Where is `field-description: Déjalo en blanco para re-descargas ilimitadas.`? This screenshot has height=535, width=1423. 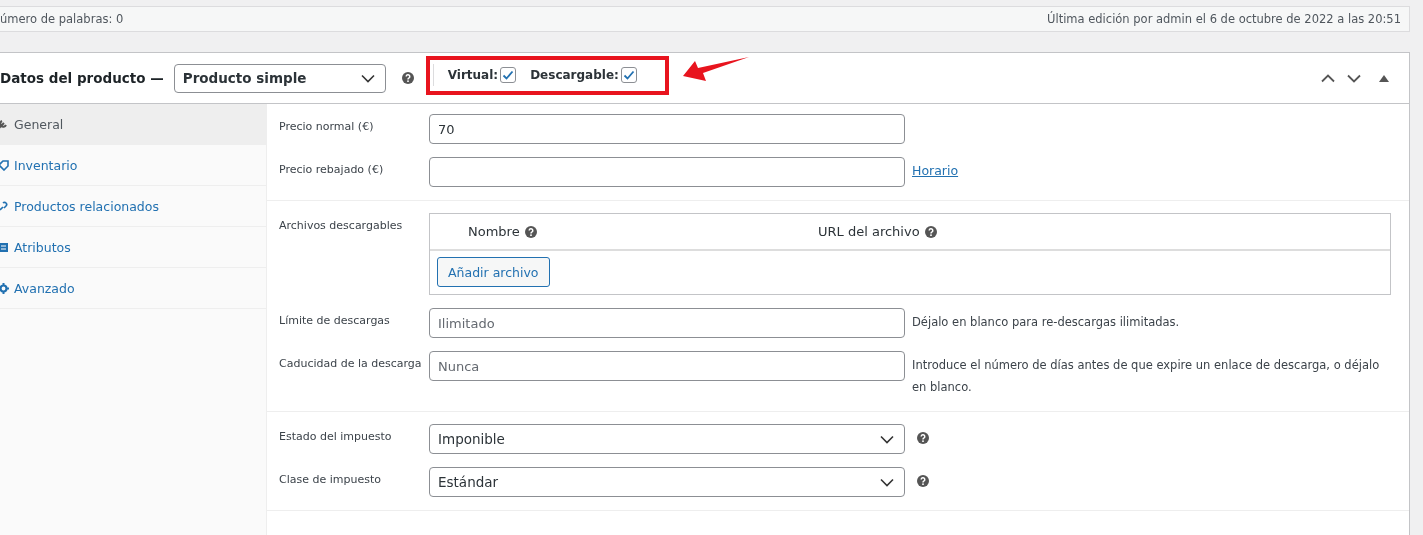
field-description: Déjalo en blanco para re-descargas ilimitadas. is located at coordinates (1046, 322).